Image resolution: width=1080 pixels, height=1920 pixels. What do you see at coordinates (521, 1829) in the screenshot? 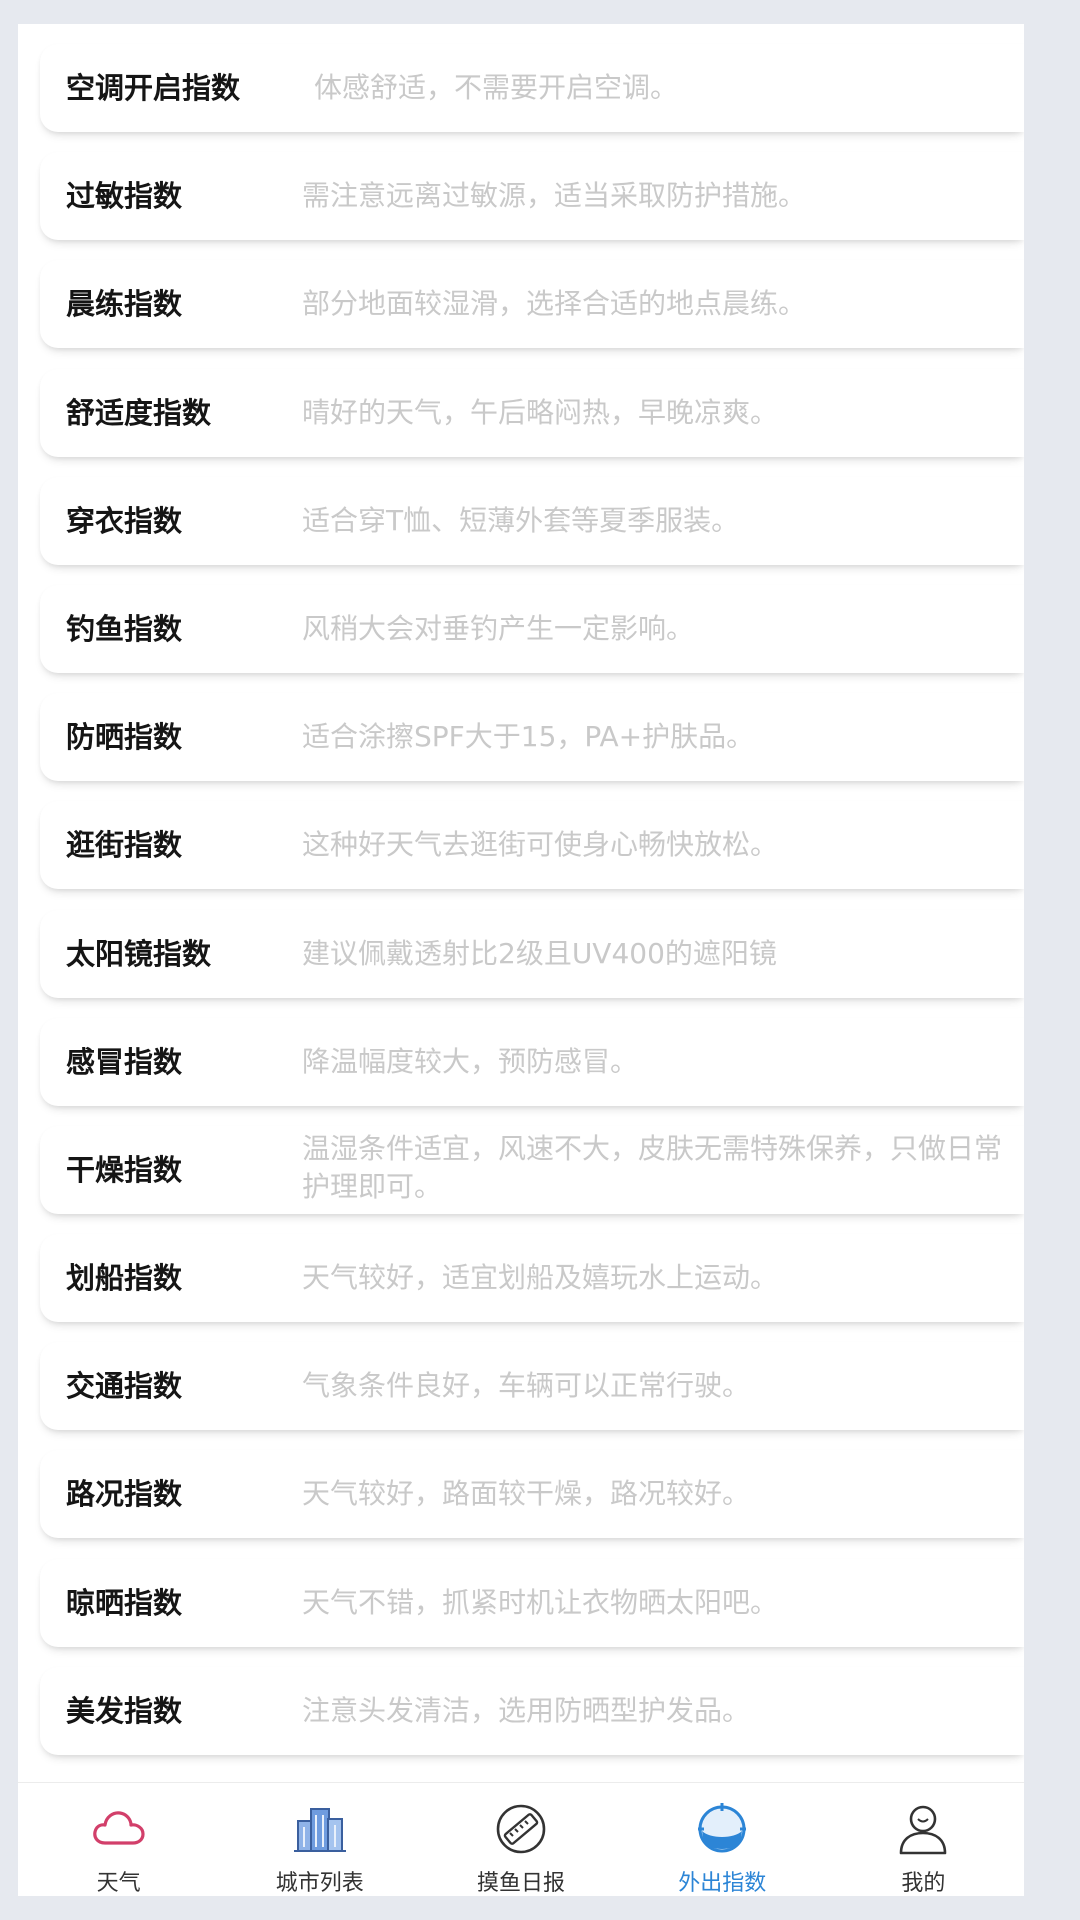
I see `ruler-icon` at bounding box center [521, 1829].